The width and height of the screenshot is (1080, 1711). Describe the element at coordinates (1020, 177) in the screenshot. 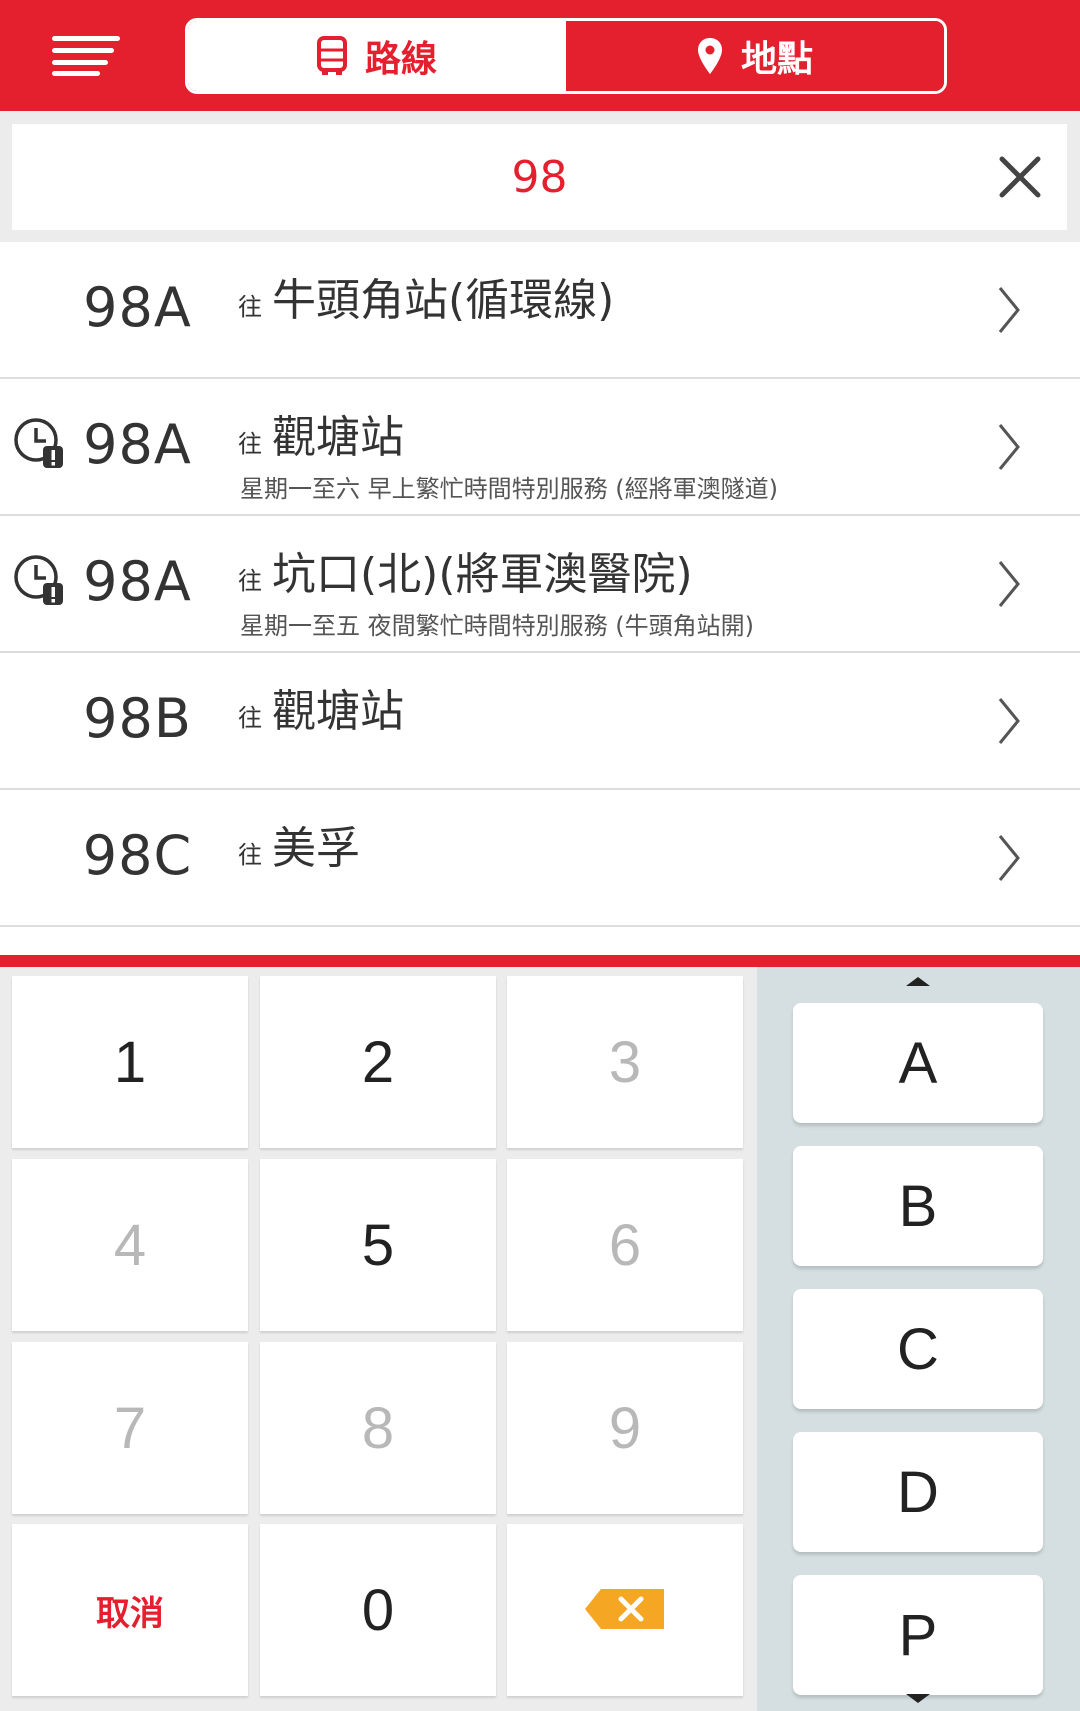

I see `close-icon` at that location.